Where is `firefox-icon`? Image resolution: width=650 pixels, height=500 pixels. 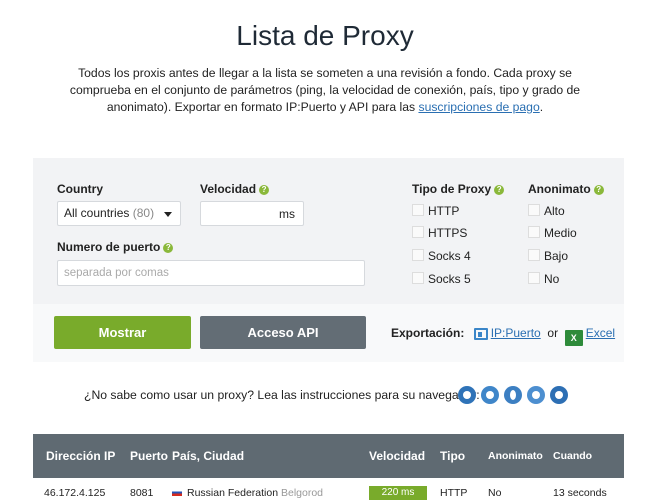
firefox-icon is located at coordinates (490, 395).